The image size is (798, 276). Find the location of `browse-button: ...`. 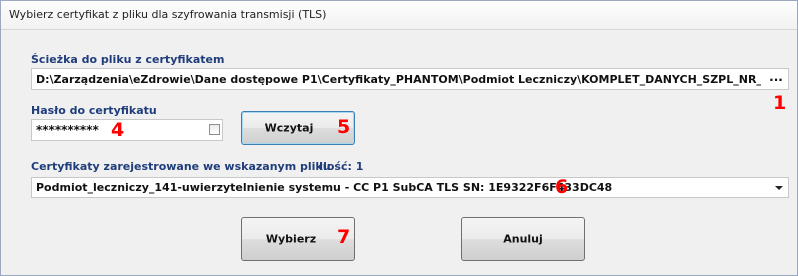

browse-button: ... is located at coordinates (776, 79).